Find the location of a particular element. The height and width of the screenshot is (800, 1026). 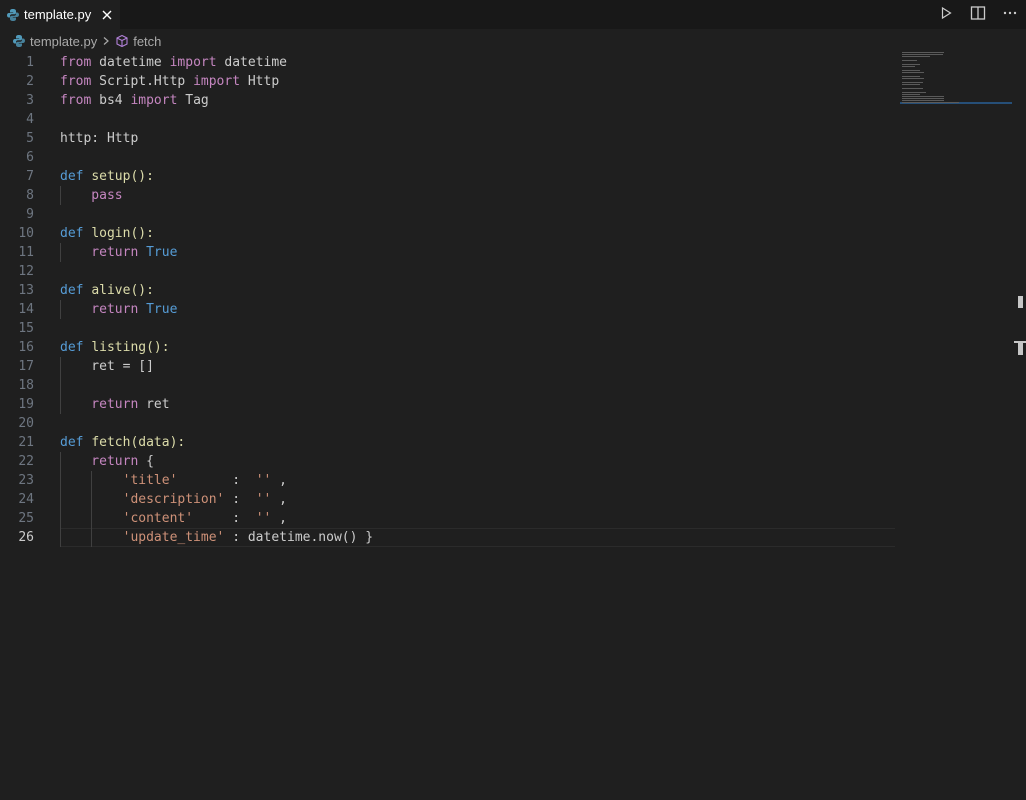

code-text: 'title' : '' , is located at coordinates (173, 480).